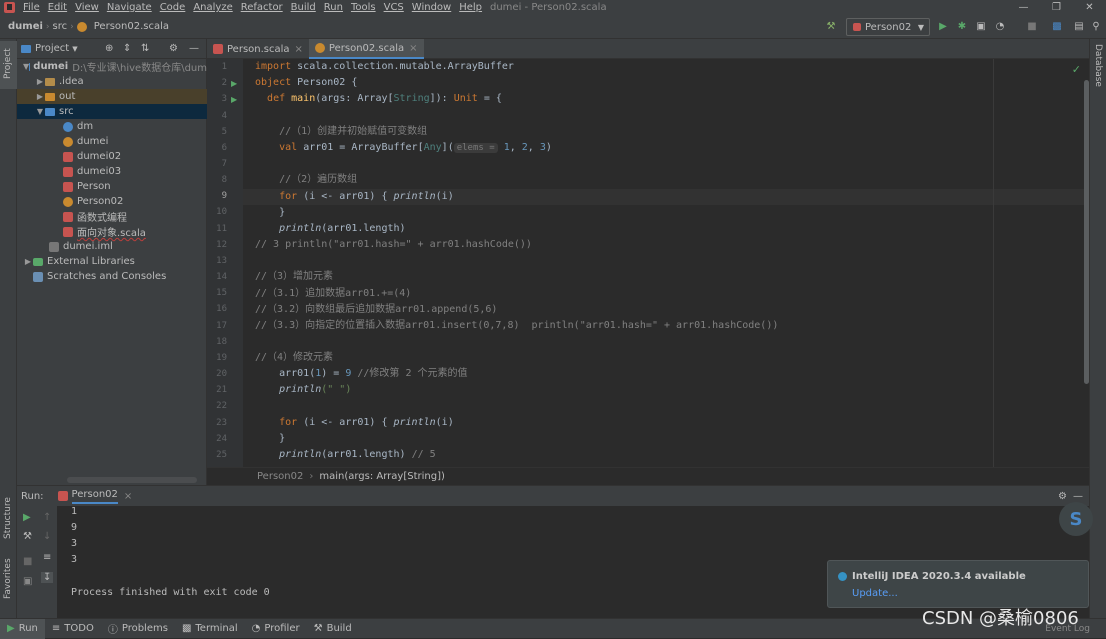  Describe the element at coordinates (1000, 26) in the screenshot. I see `profile-icon: ◔` at that location.